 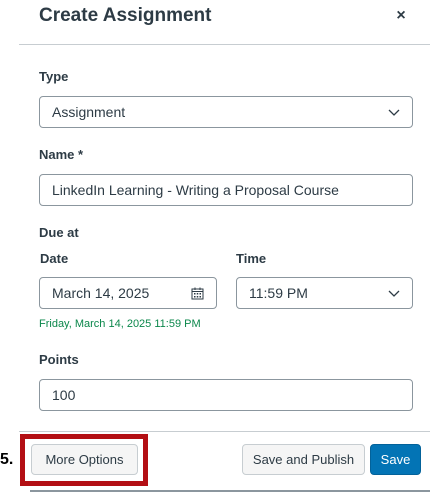 I want to click on save-and-publish-button: Save and Publish, so click(x=303, y=459).